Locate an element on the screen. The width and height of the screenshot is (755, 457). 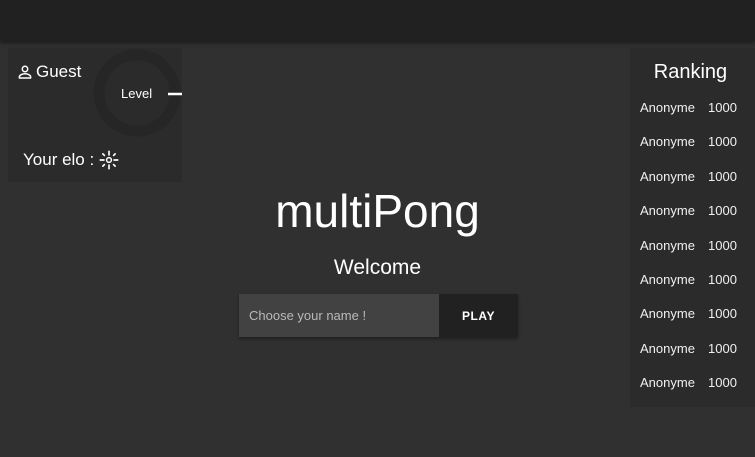
ranking-title: Ranking is located at coordinates (690, 72).